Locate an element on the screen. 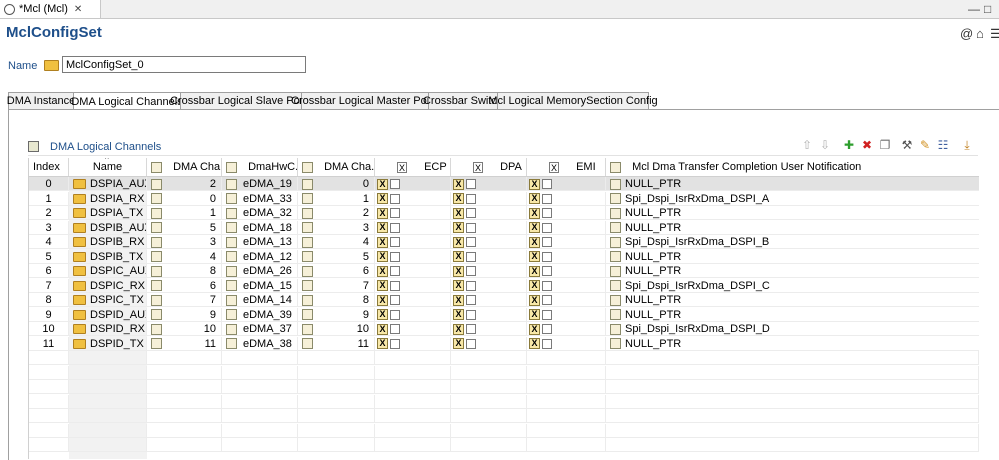 This screenshot has height=460, width=999. row-dma-hw-channel: eDMA_12 is located at coordinates (260, 256).